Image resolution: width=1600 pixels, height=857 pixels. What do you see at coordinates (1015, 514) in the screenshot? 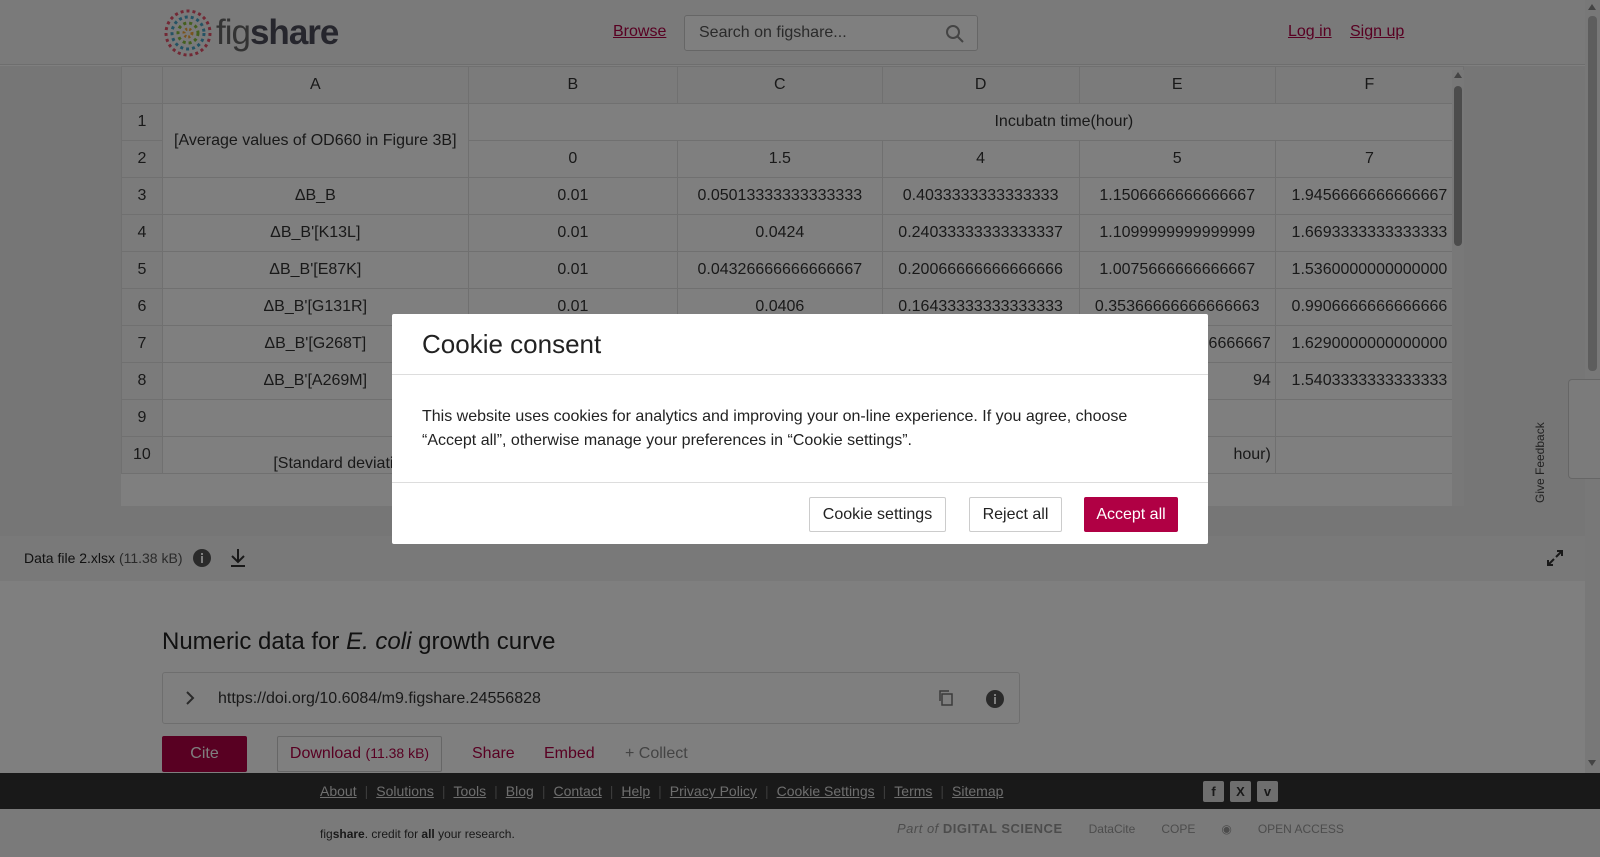
I see `reject-all-button: Reject all` at bounding box center [1015, 514].